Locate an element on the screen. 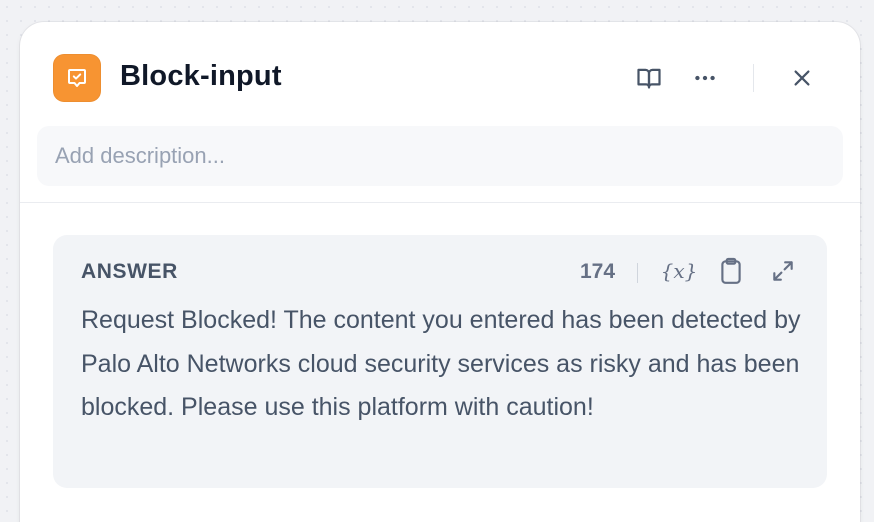  message-check-icon is located at coordinates (77, 78).